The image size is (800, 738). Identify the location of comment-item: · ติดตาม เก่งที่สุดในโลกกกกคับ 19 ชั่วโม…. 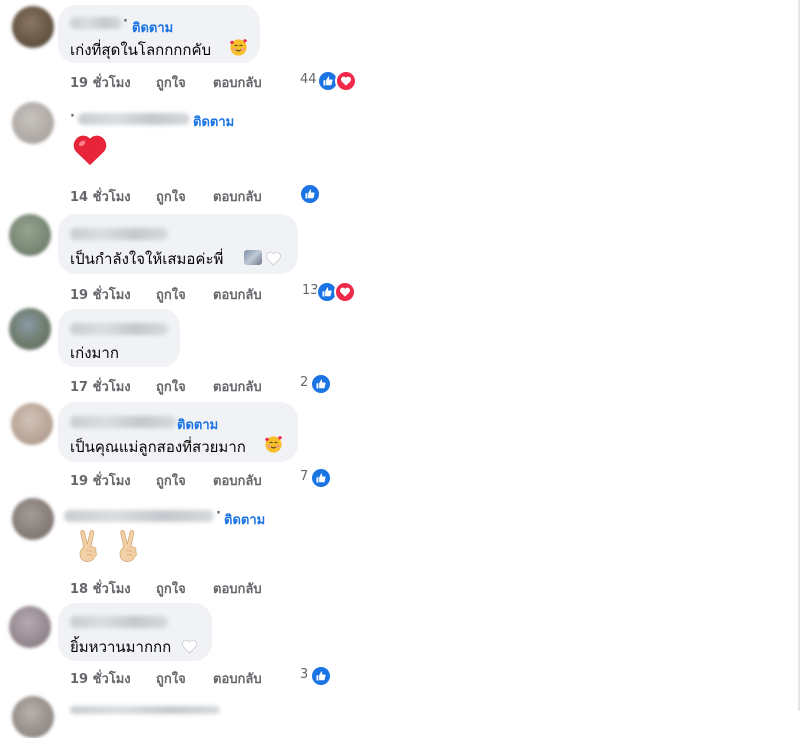
(395, 48).